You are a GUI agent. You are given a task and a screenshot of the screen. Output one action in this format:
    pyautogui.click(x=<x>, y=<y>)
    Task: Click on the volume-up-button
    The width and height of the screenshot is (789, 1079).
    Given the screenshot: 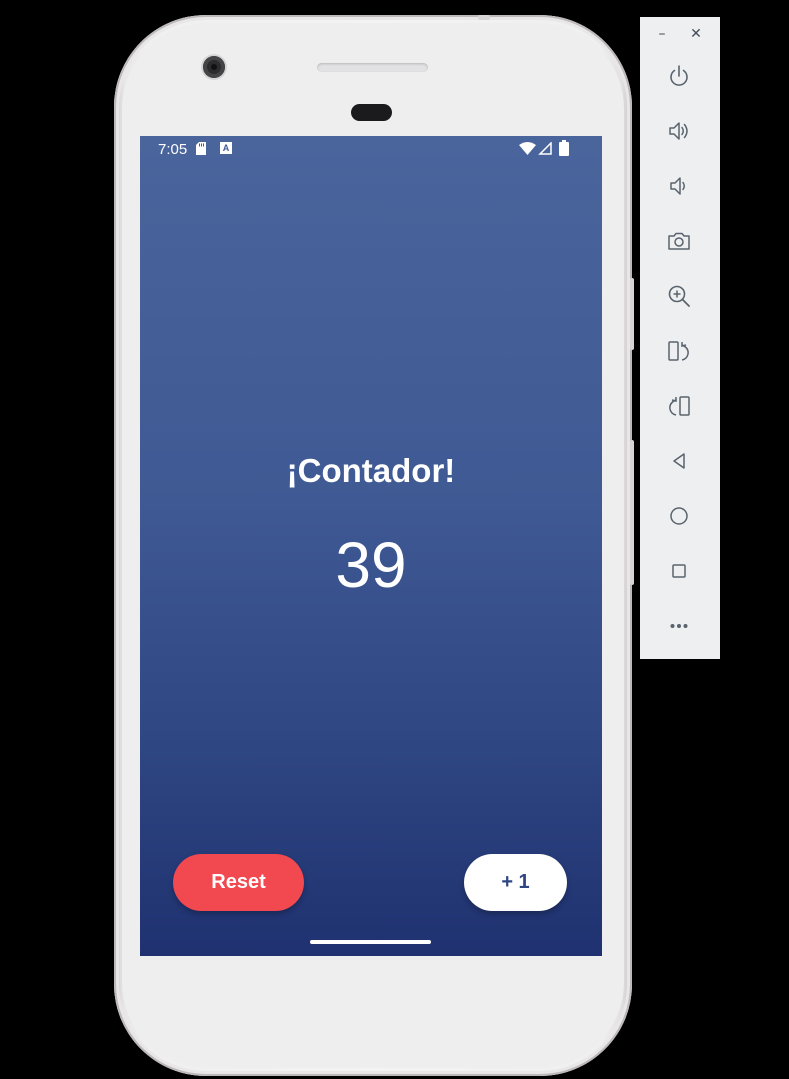 What is the action you would take?
    pyautogui.click(x=679, y=131)
    